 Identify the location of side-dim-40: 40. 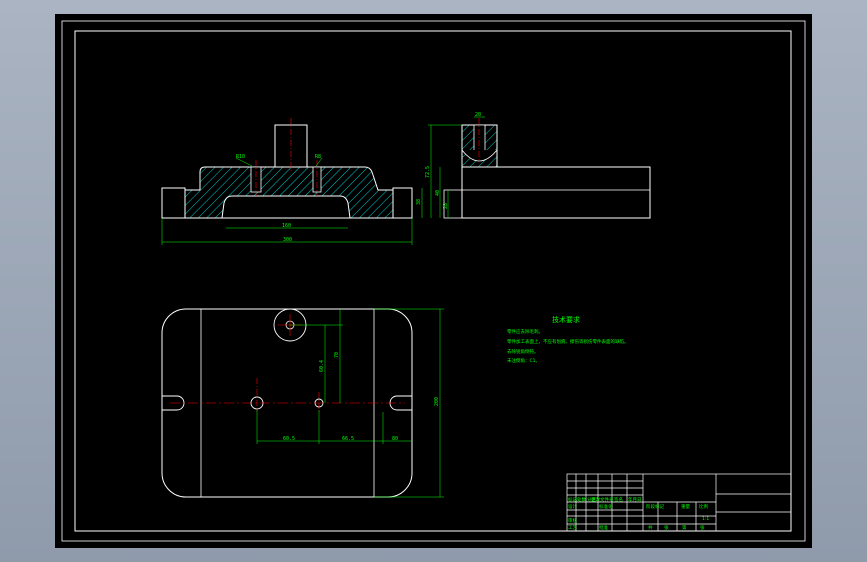
(438, 193).